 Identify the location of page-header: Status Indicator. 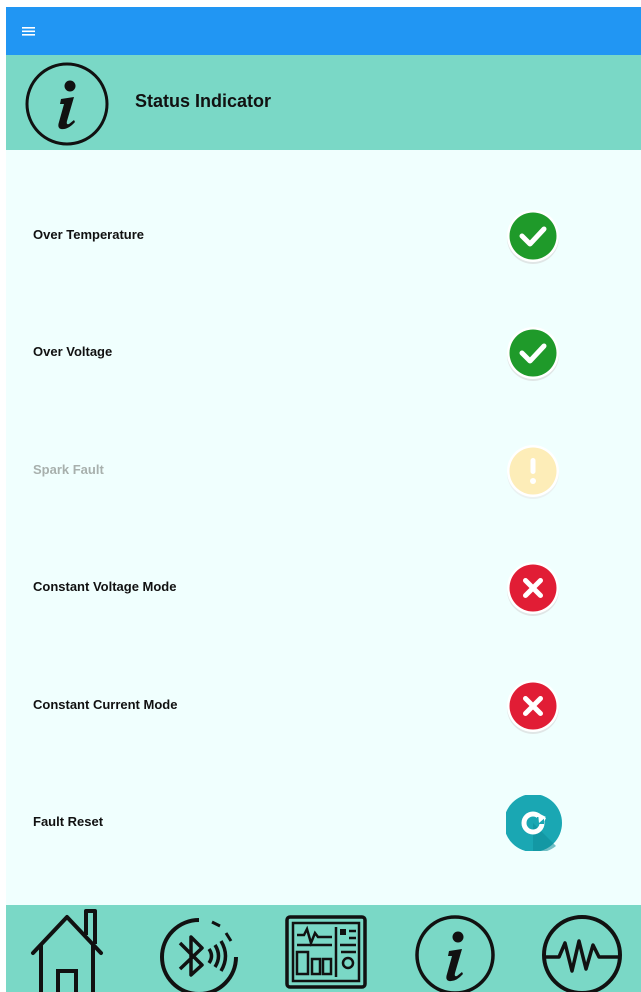
(323, 102).